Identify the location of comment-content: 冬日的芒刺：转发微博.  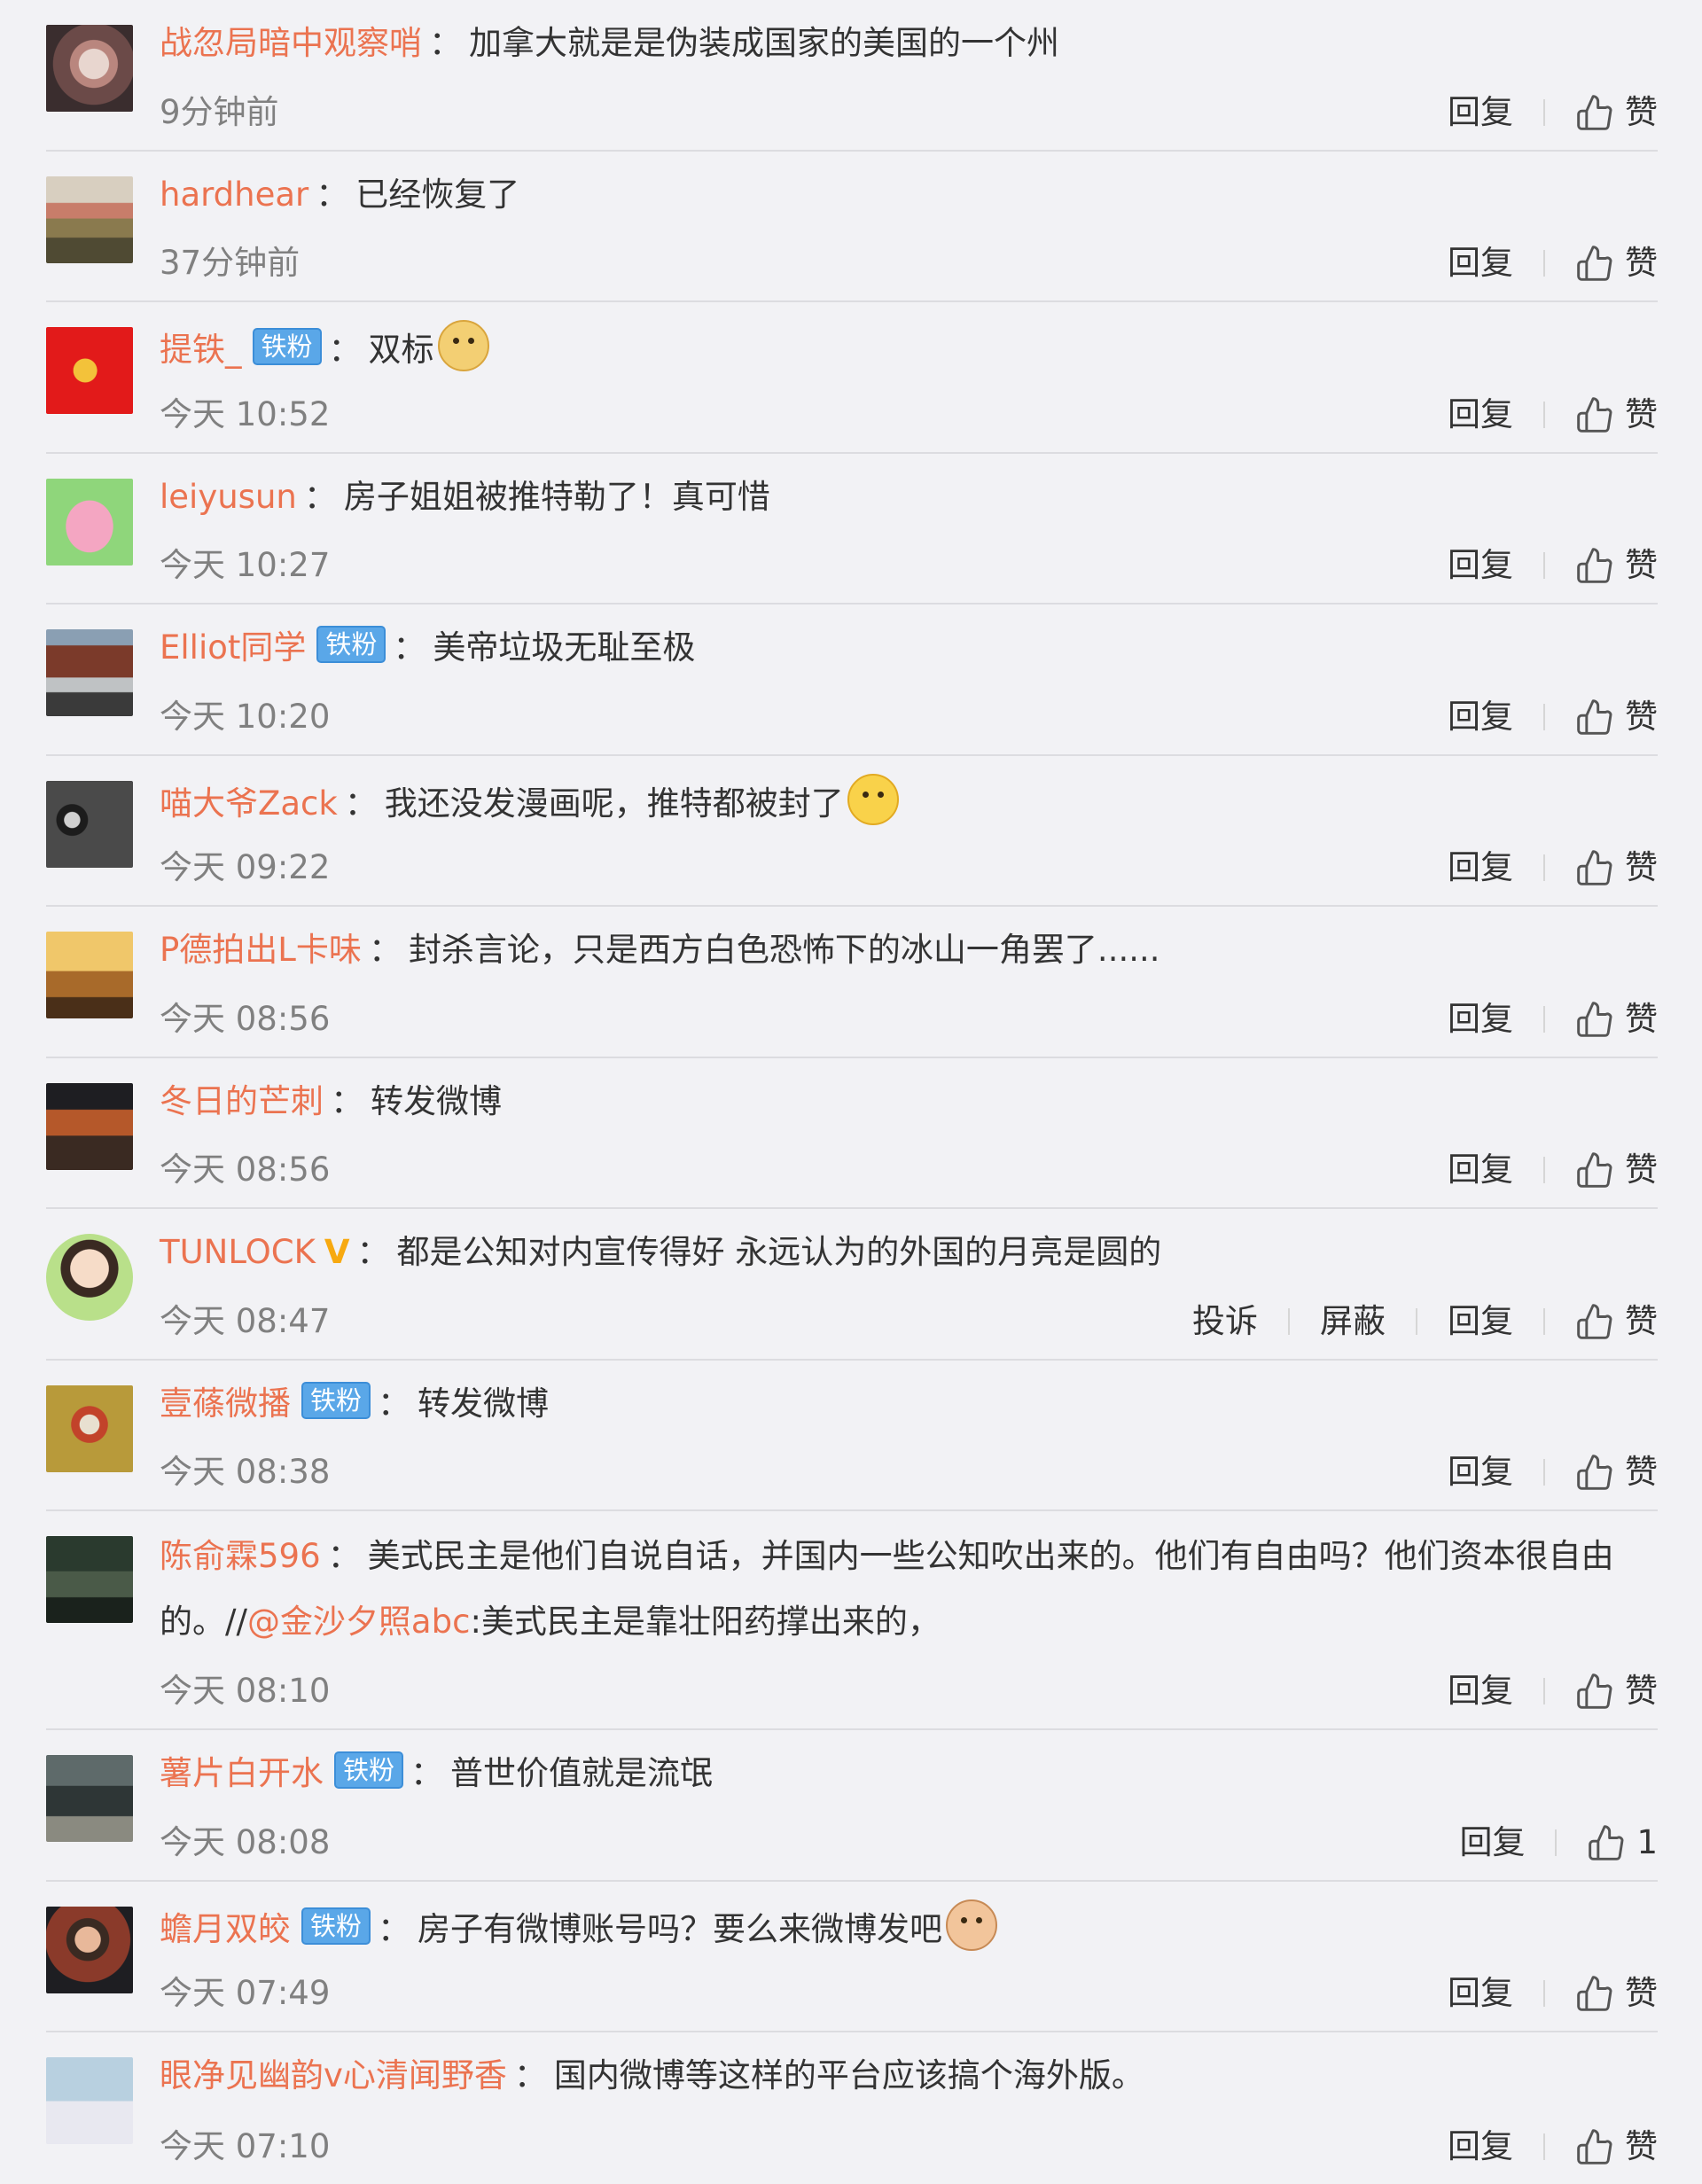
(909, 1101).